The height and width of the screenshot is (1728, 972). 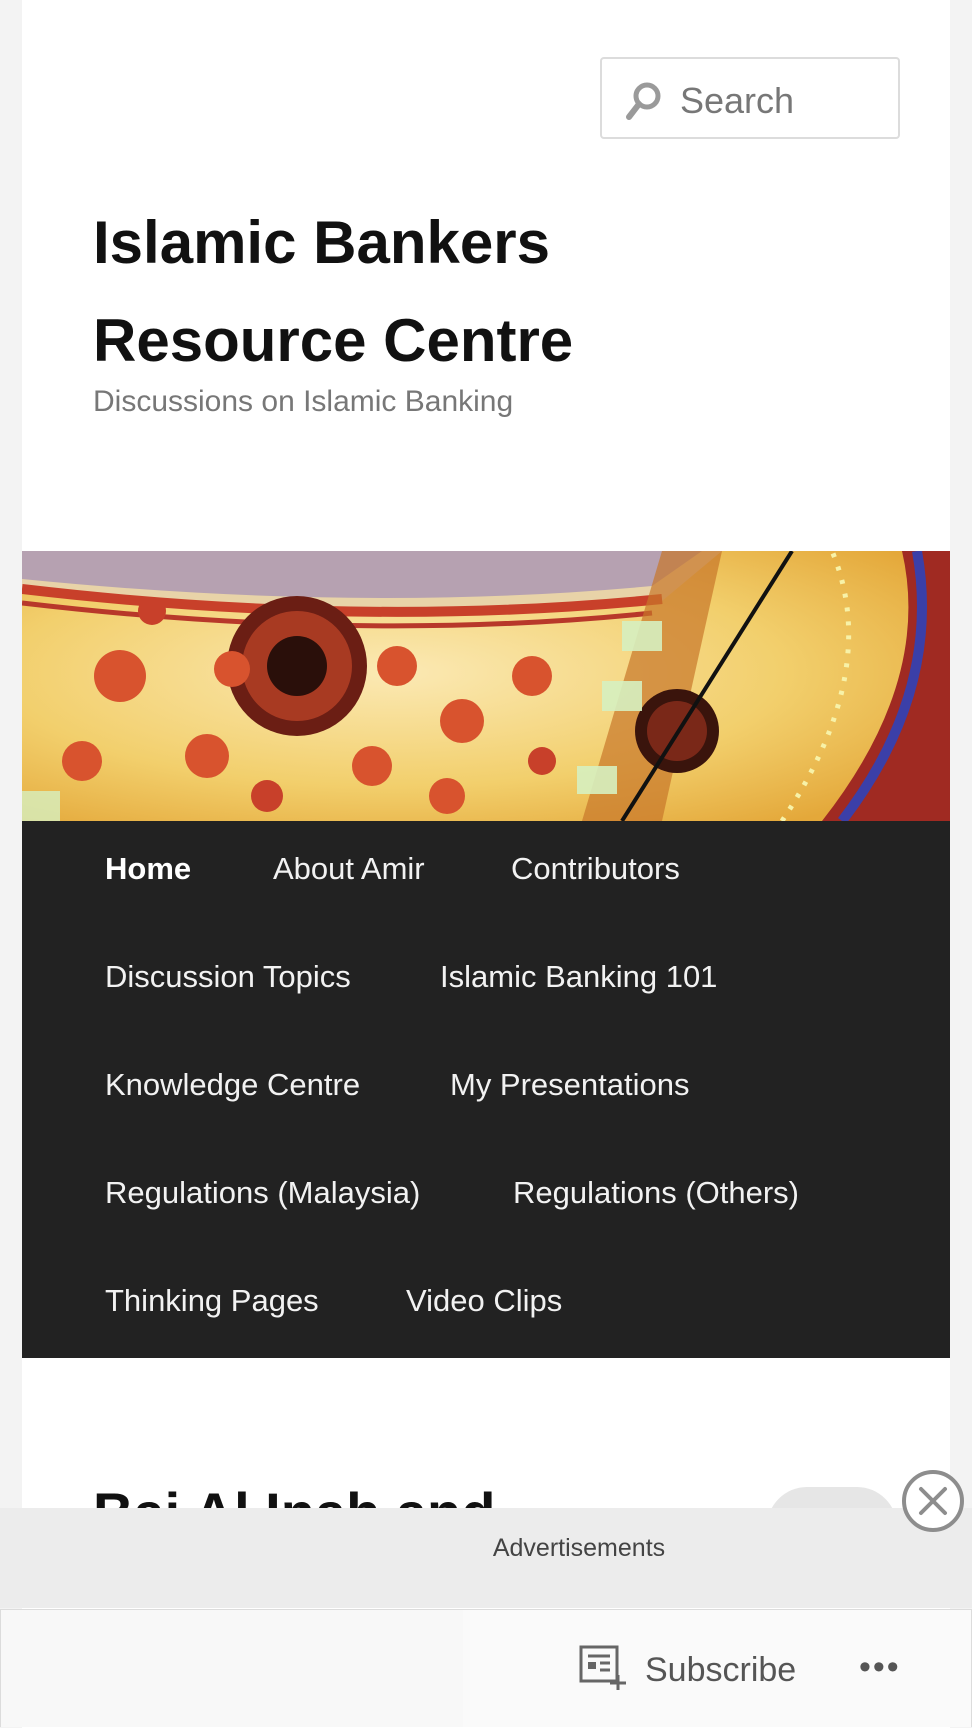 What do you see at coordinates (603, 1670) in the screenshot?
I see `subscribe-icon` at bounding box center [603, 1670].